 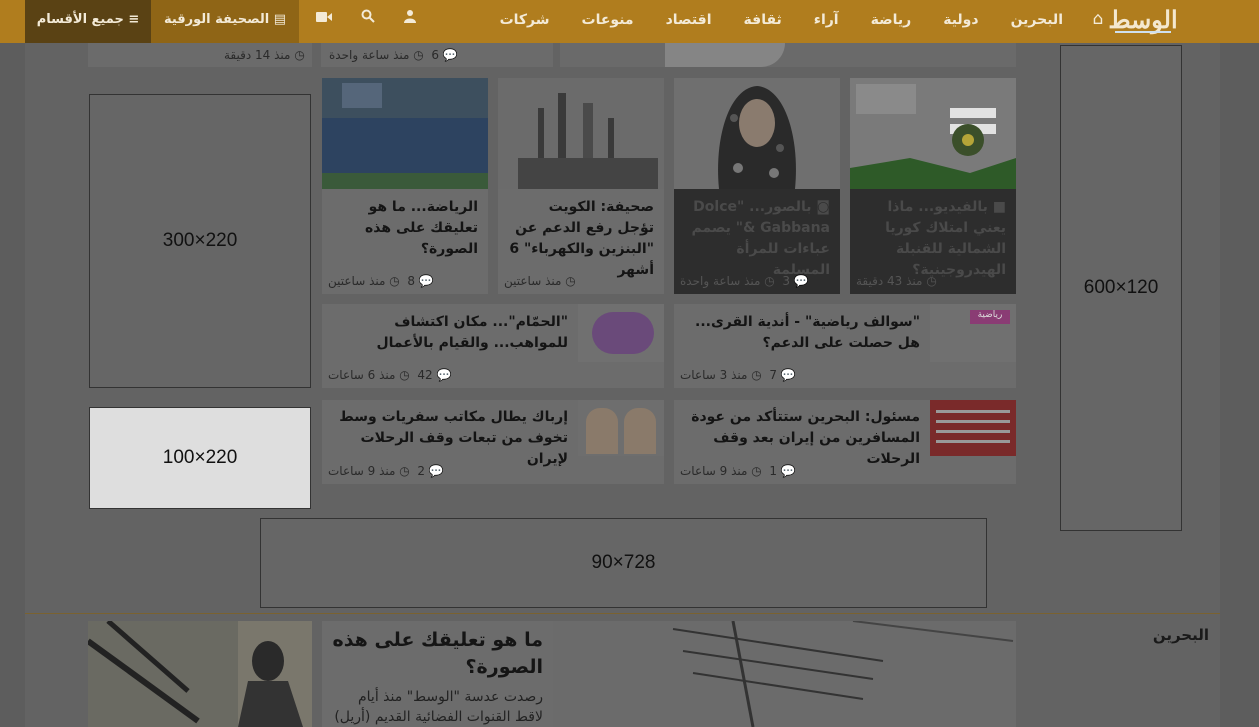 I want to click on video-icon: ■, so click(x=999, y=207).